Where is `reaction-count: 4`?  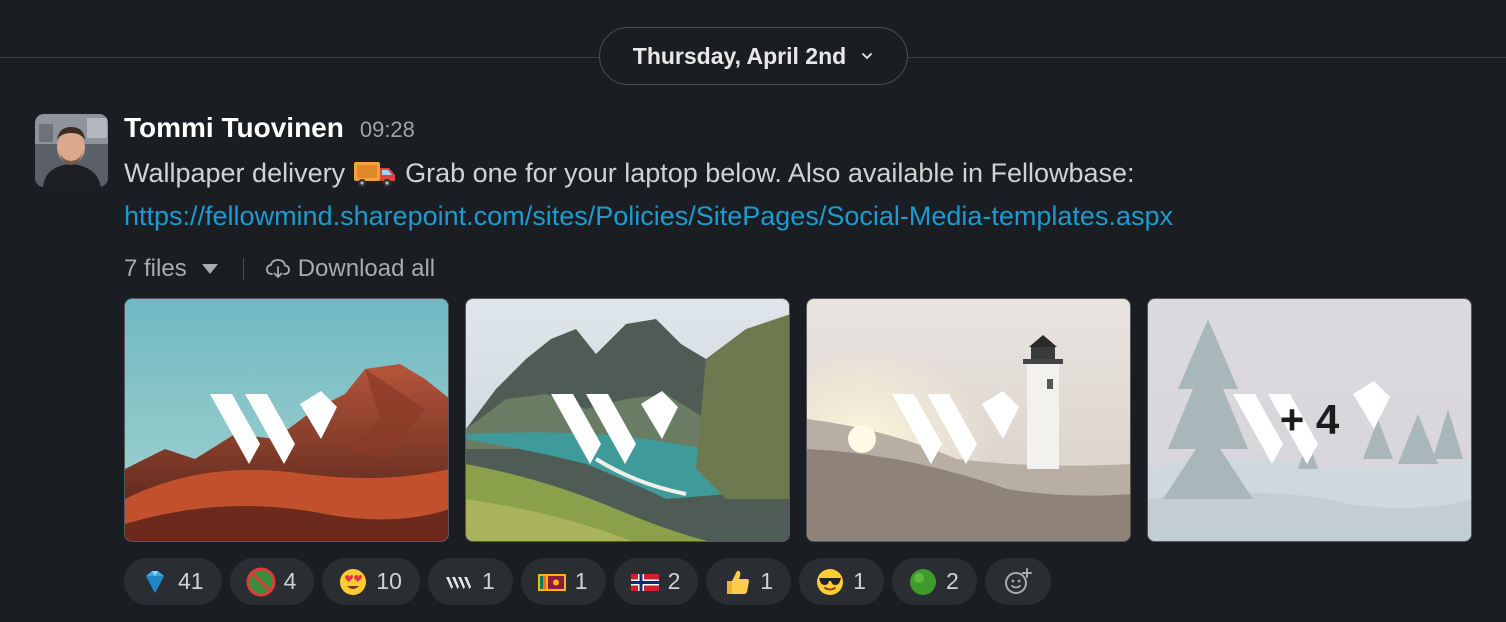 reaction-count: 4 is located at coordinates (290, 581).